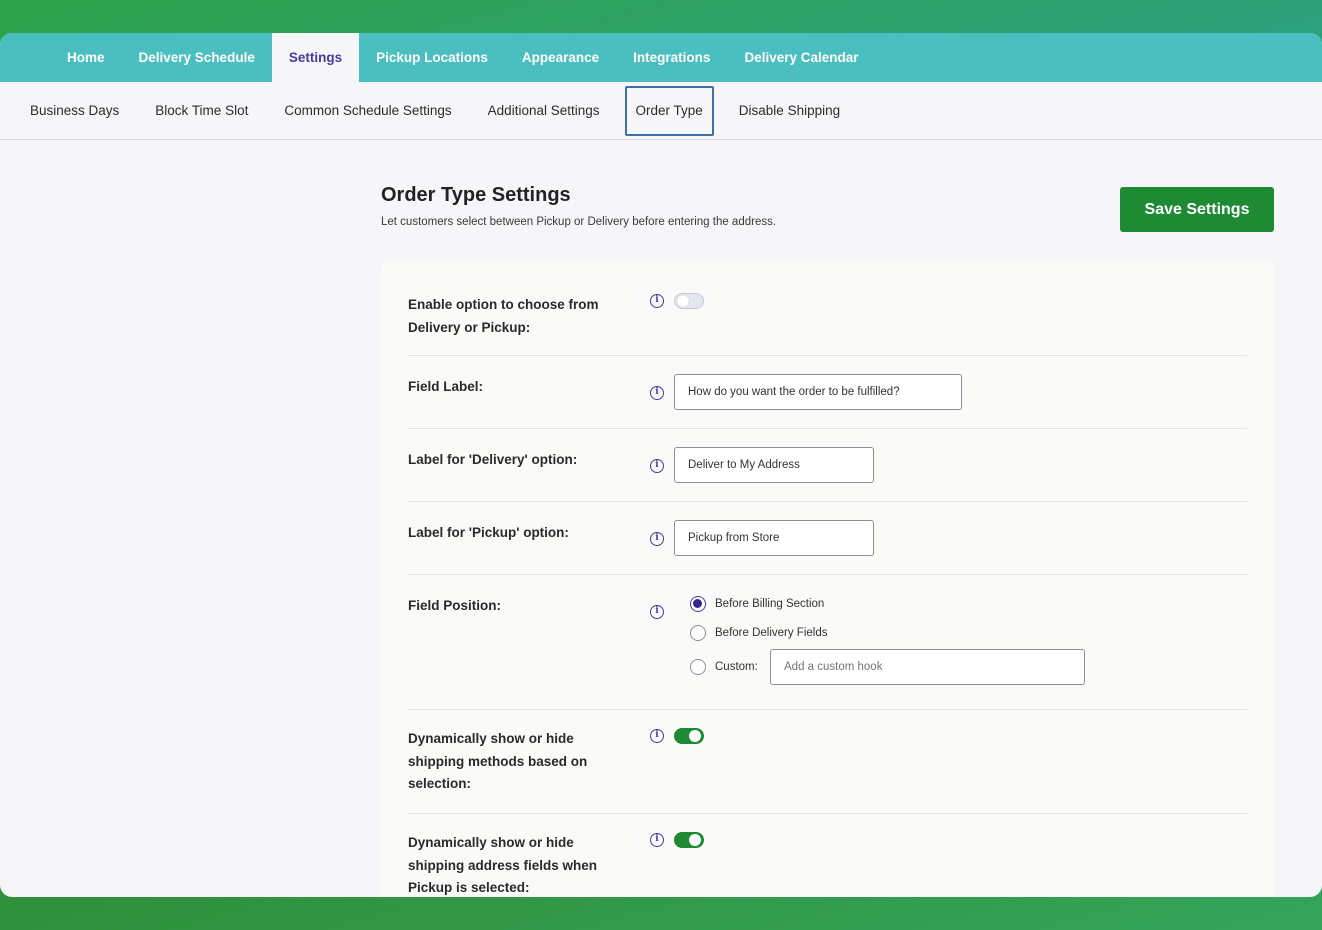  I want to click on setting-row-delivery-label: Label for 'Delivery' option: i, so click(827, 465).